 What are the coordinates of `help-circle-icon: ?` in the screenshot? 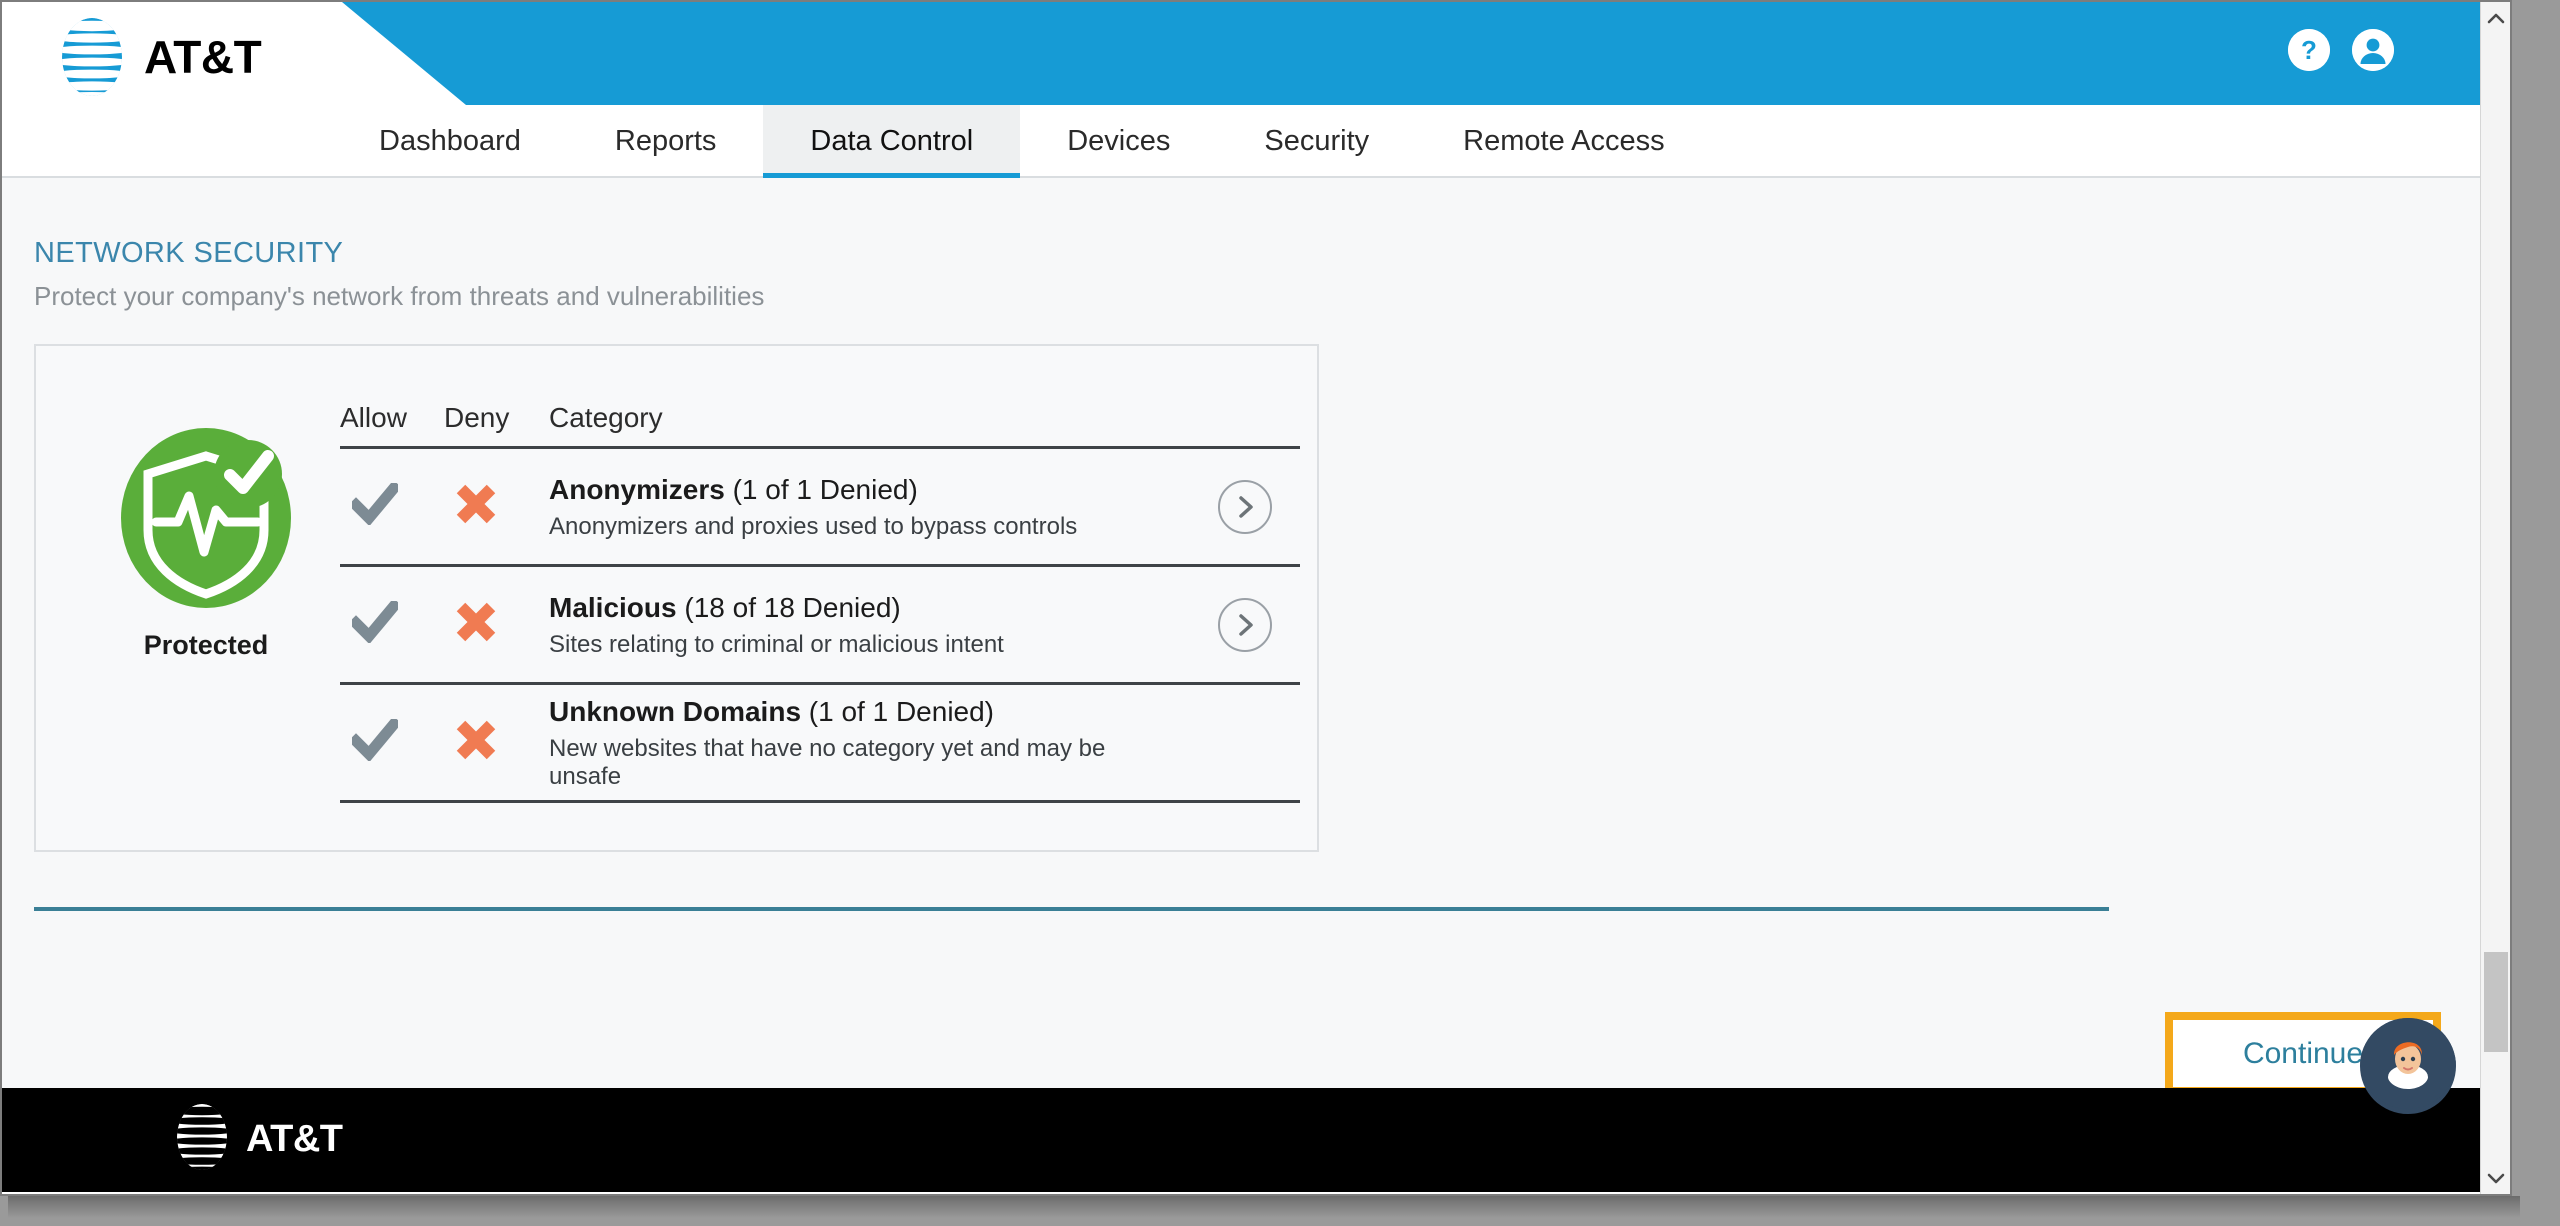 It's located at (2309, 50).